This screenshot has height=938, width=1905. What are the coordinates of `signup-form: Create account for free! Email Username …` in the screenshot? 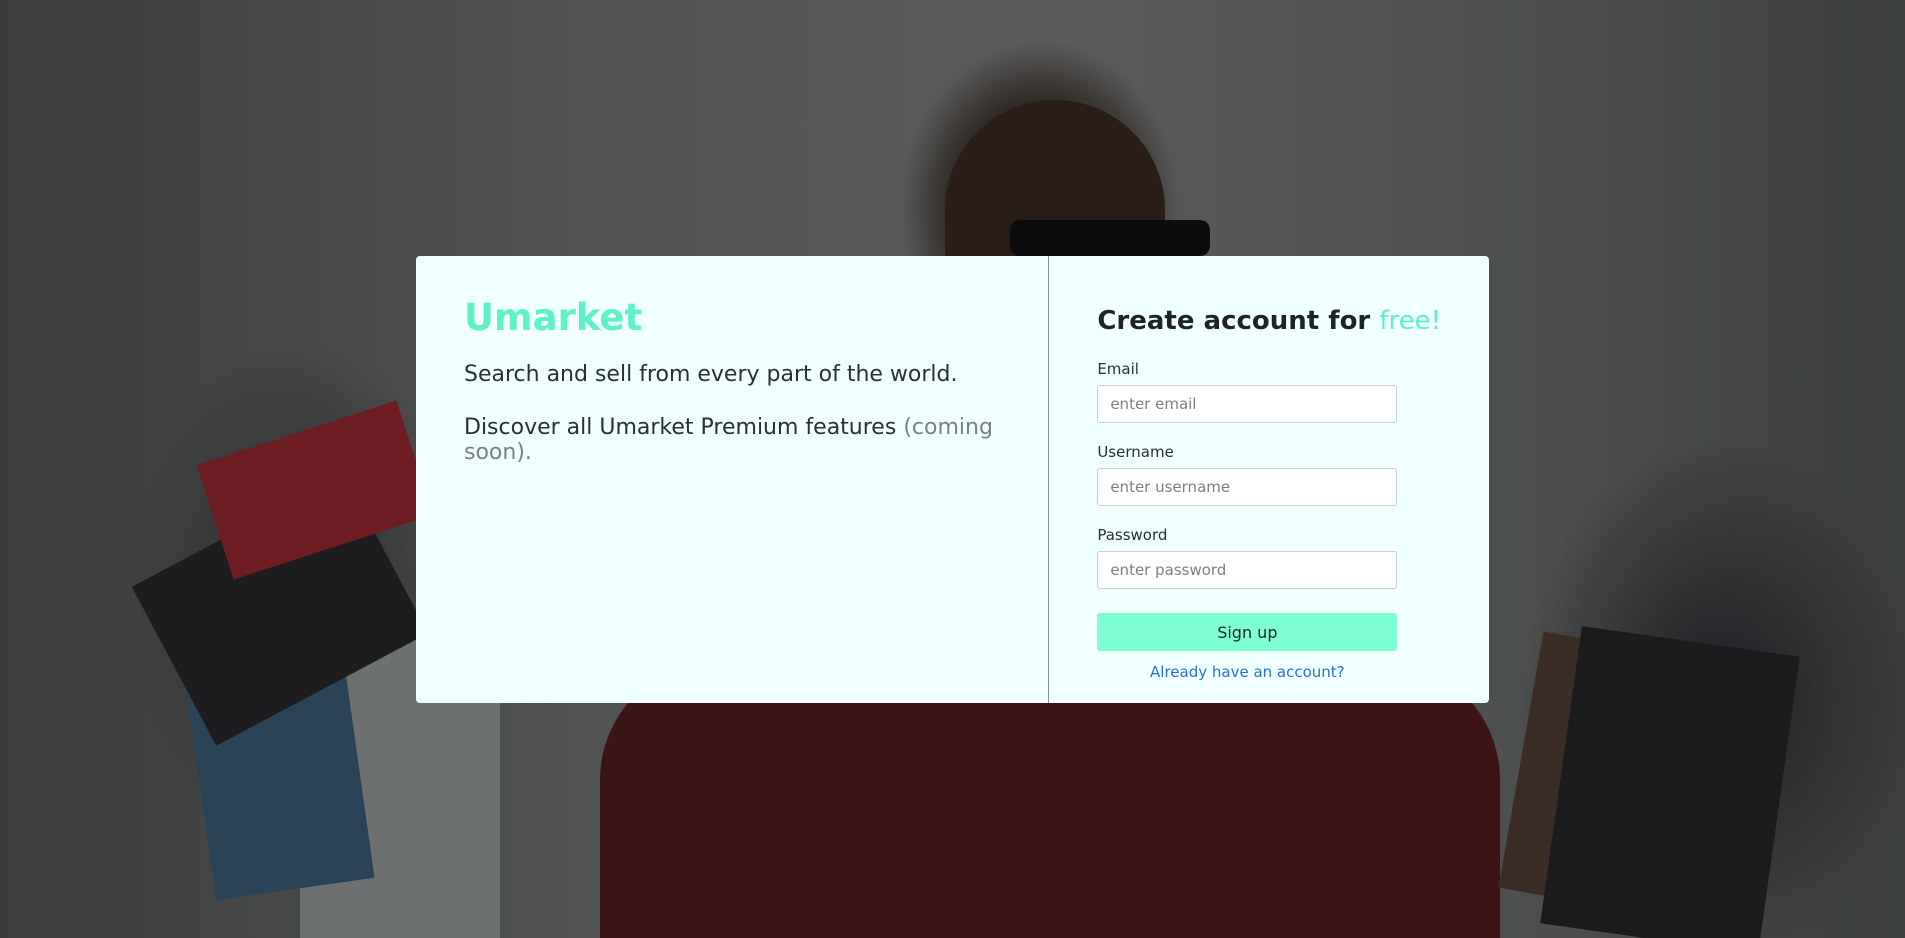 It's located at (1269, 479).